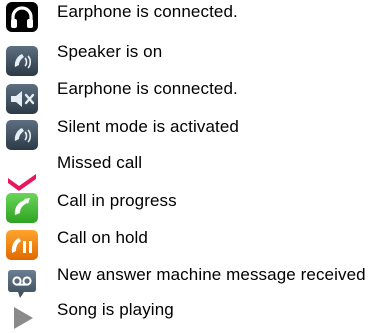 The width and height of the screenshot is (392, 333). What do you see at coordinates (22, 17) in the screenshot?
I see `headphones-icon` at bounding box center [22, 17].